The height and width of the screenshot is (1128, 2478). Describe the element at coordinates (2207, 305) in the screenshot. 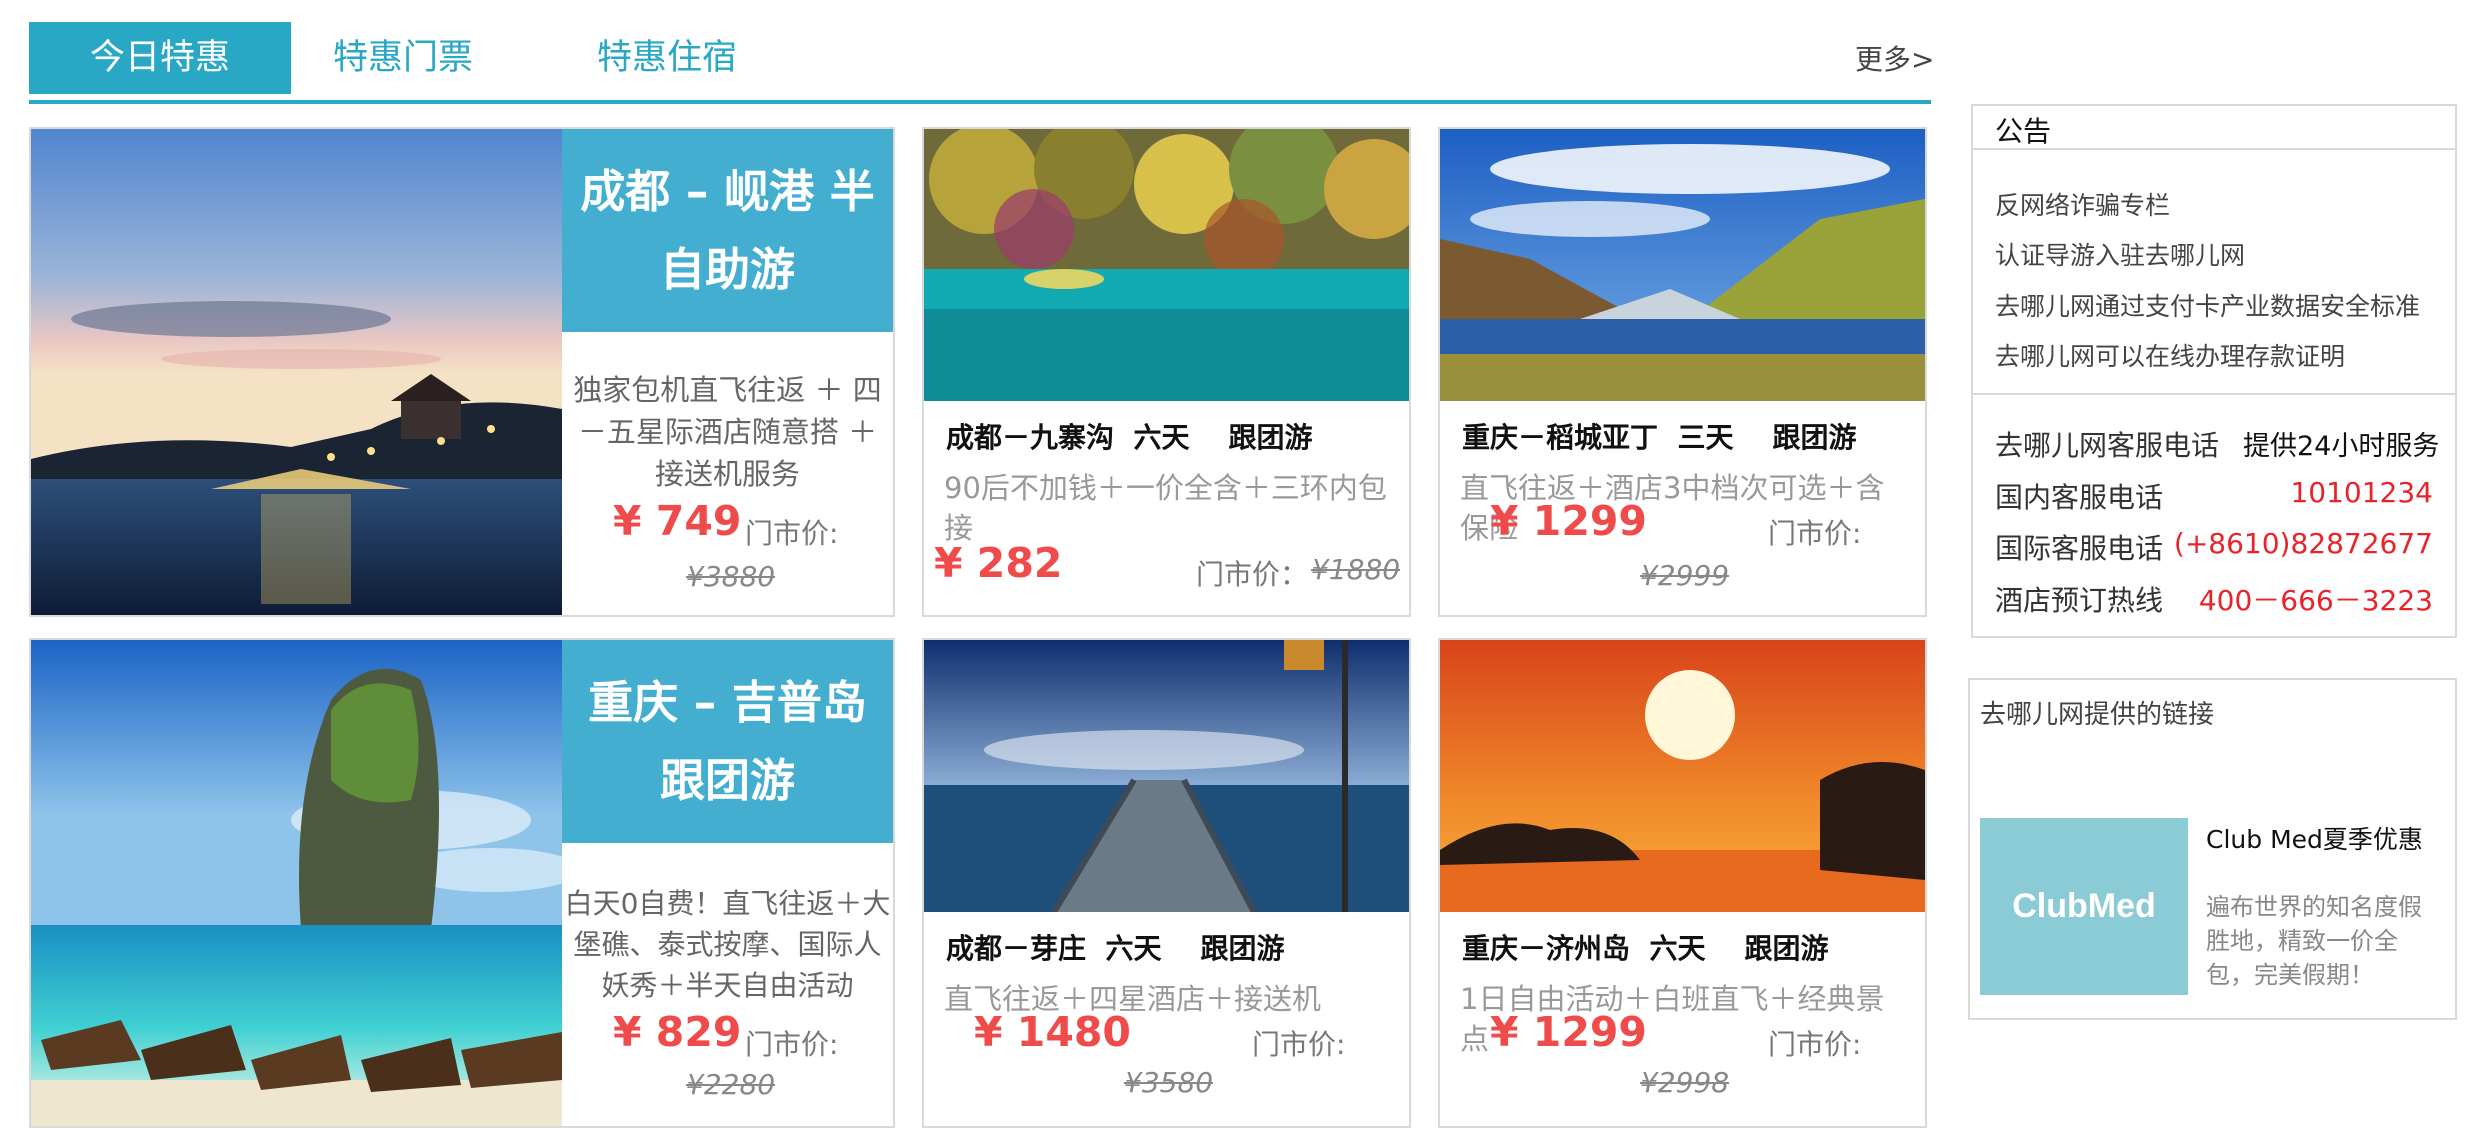

I see `notice-link: 去哪儿网通过支付卡产业数据安全标准` at that location.